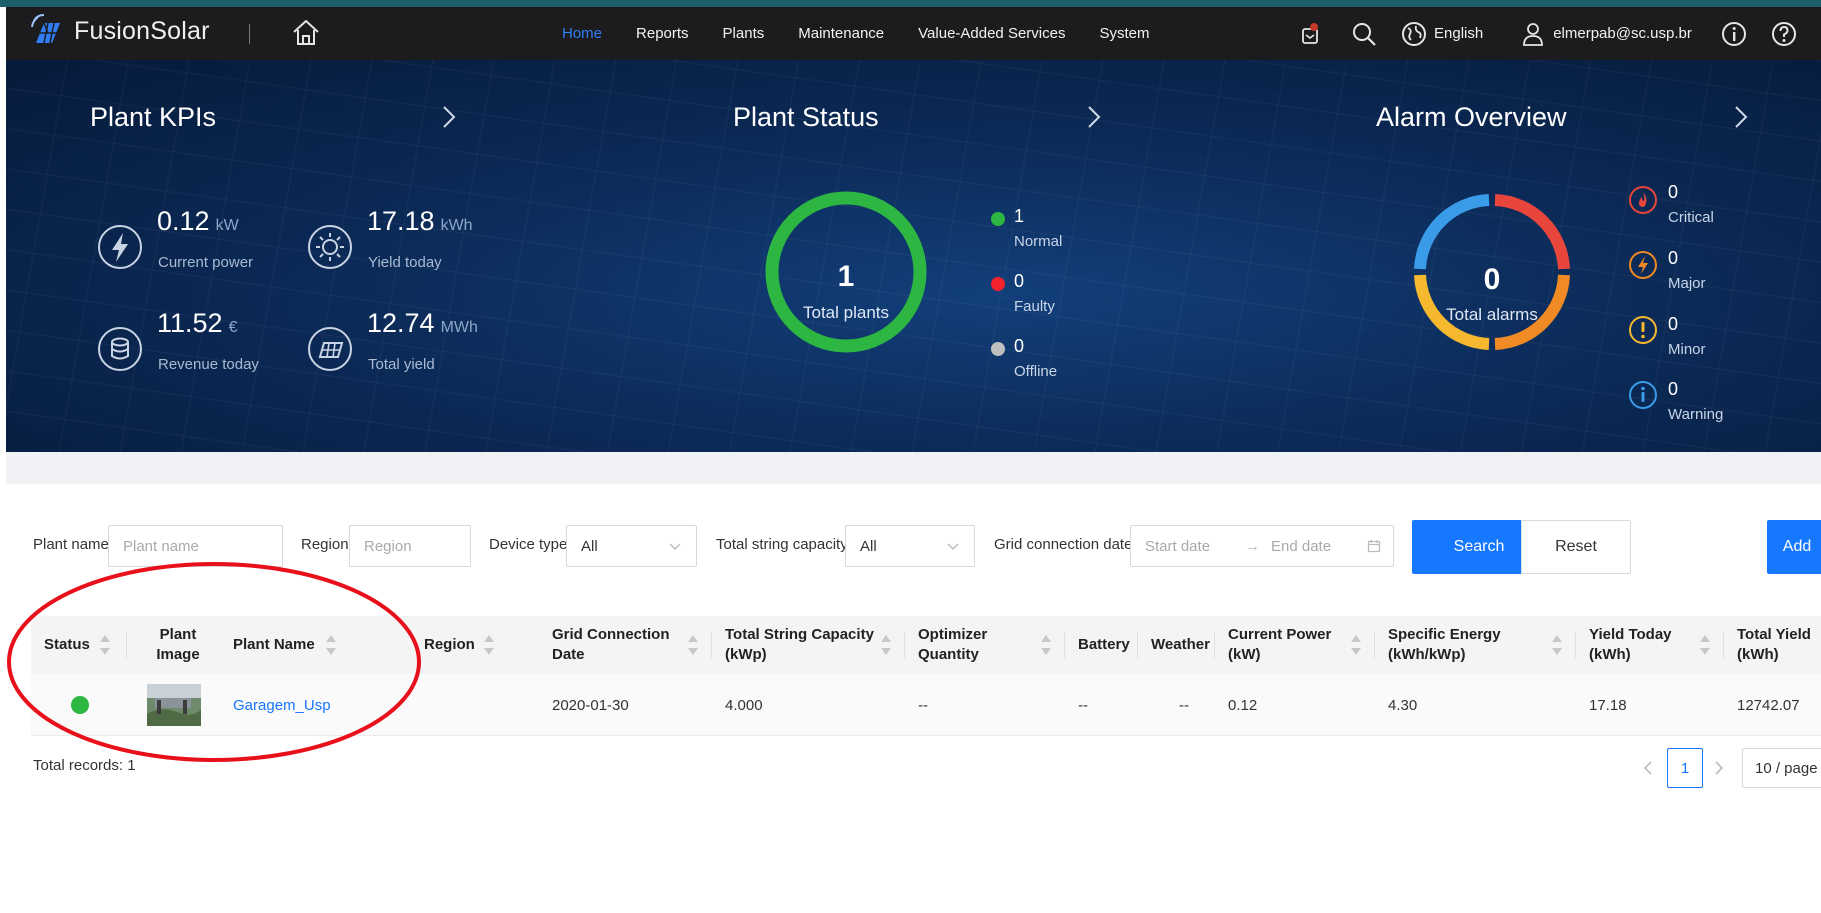 The width and height of the screenshot is (1821, 913). Describe the element at coordinates (841, 33) in the screenshot. I see `nav-maintenance: Maintenance` at that location.